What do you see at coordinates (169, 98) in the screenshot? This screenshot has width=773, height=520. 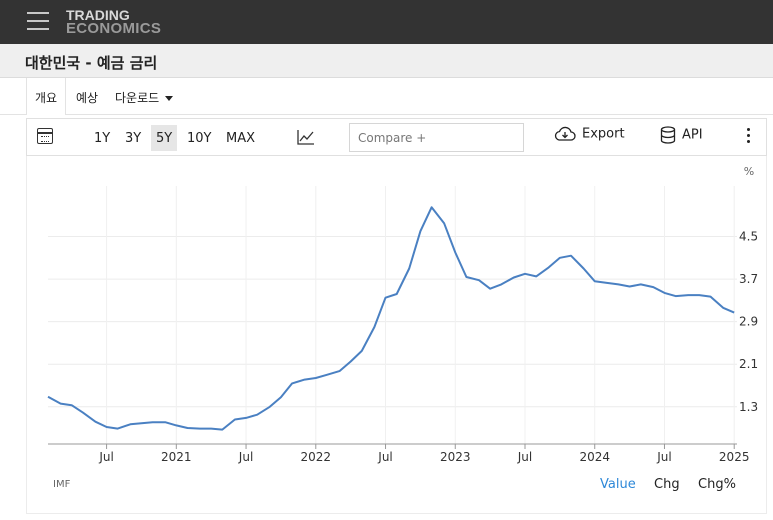 I see `caret-down-icon` at bounding box center [169, 98].